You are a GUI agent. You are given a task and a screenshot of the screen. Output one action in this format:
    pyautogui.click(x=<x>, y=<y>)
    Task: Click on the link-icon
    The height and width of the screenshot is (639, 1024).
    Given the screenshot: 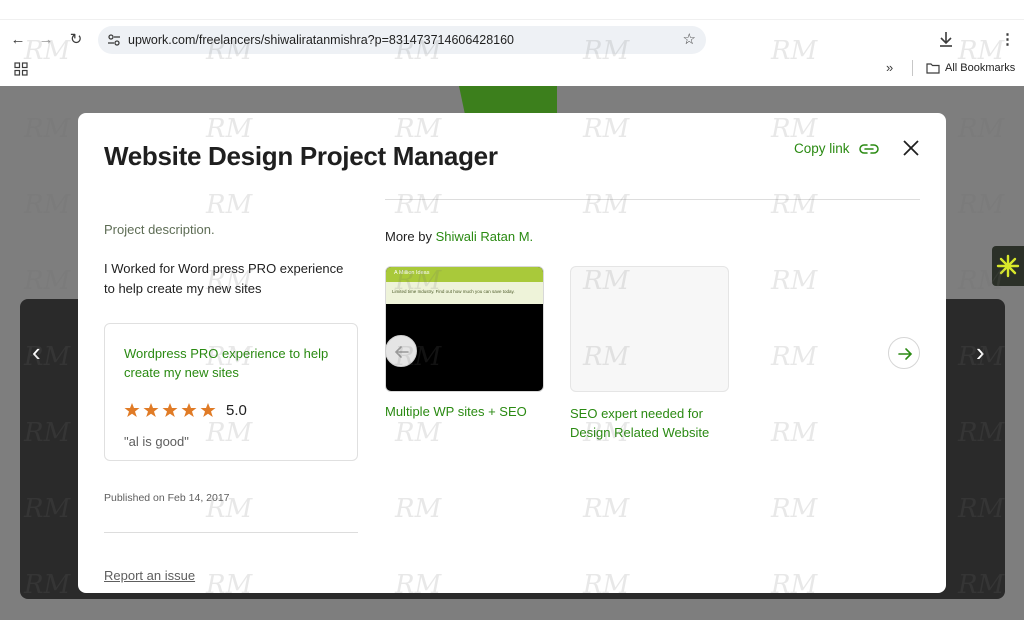 What is the action you would take?
    pyautogui.click(x=868, y=148)
    